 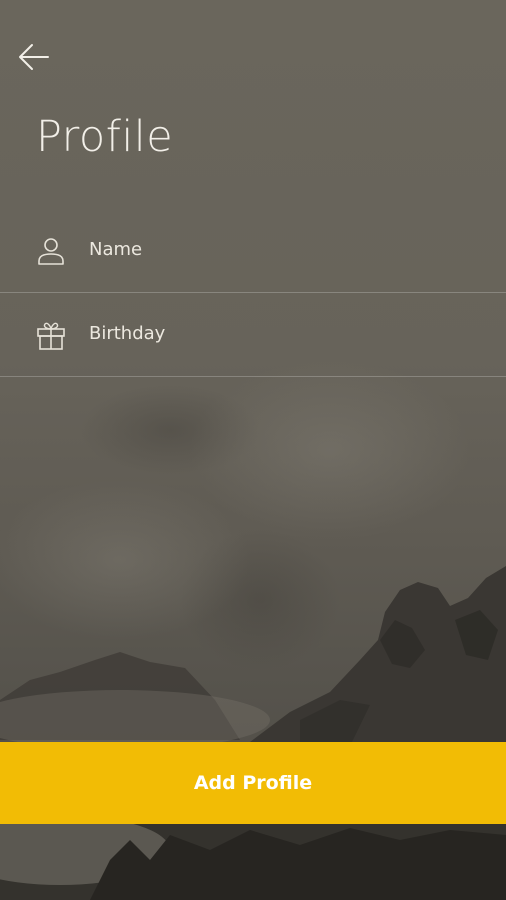 I want to click on name-field-label: Name, so click(x=116, y=249).